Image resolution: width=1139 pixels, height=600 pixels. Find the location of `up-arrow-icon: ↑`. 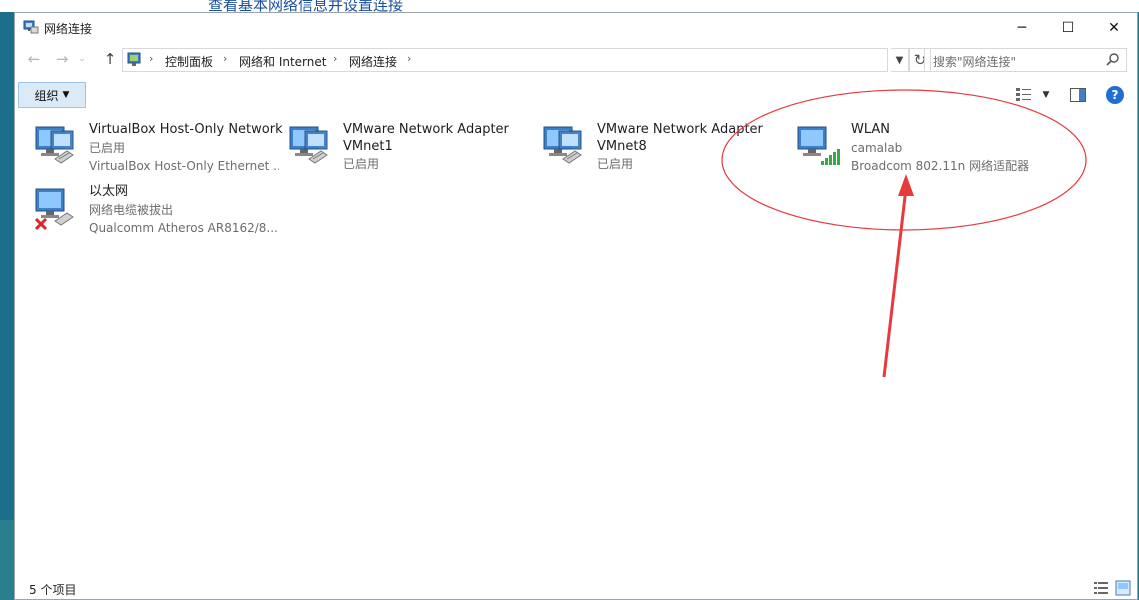

up-arrow-icon: ↑ is located at coordinates (110, 59).